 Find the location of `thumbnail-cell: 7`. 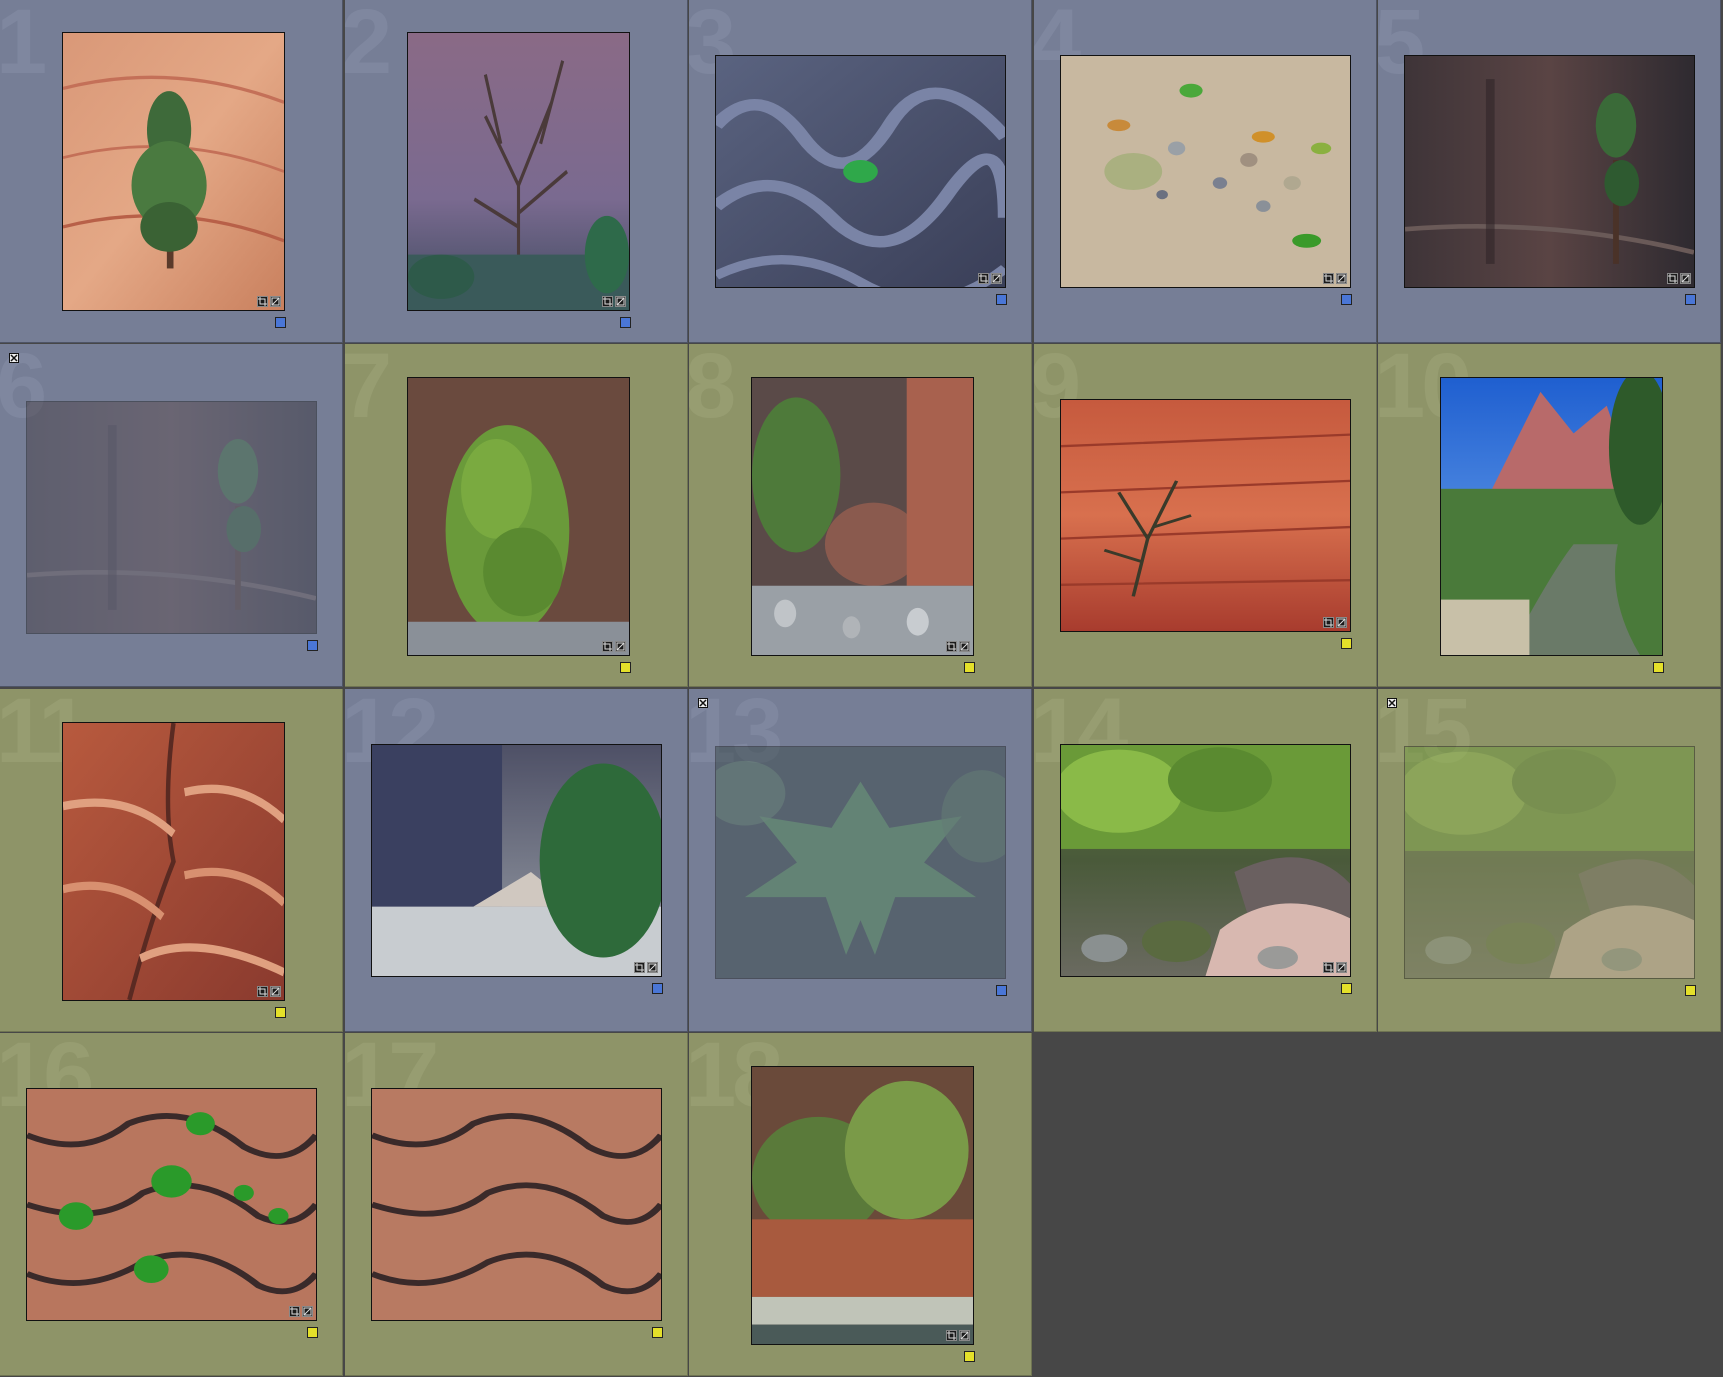

thumbnail-cell: 7 is located at coordinates (516, 515).